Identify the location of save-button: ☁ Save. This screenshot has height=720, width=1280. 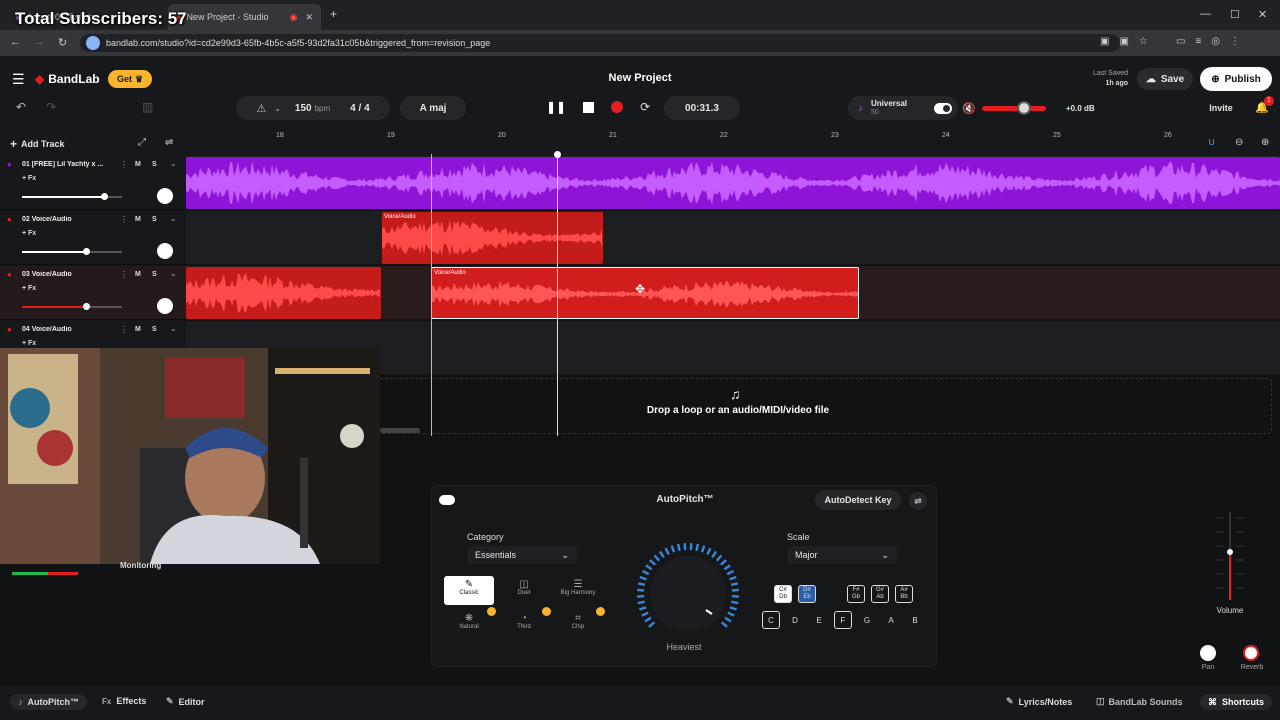
(1165, 79).